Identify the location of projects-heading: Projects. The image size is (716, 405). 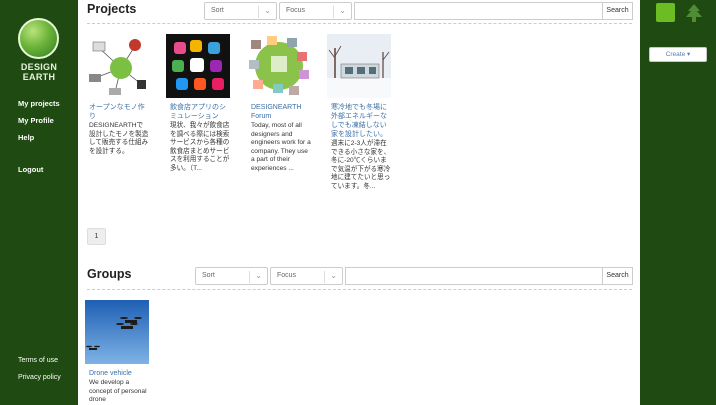
(112, 9).